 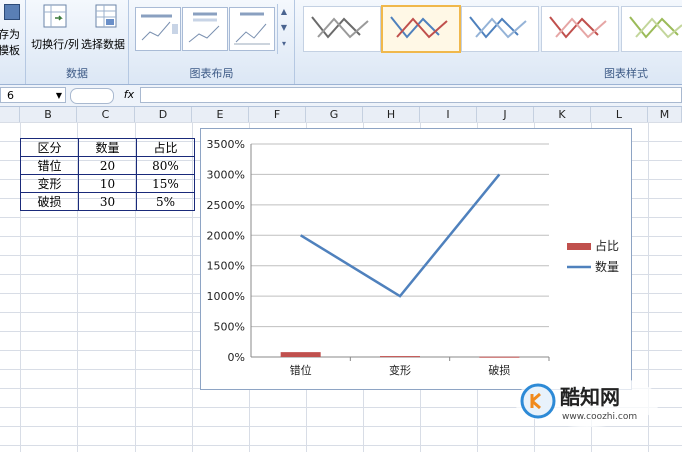 I want to click on column-header-h: H, so click(x=391, y=114).